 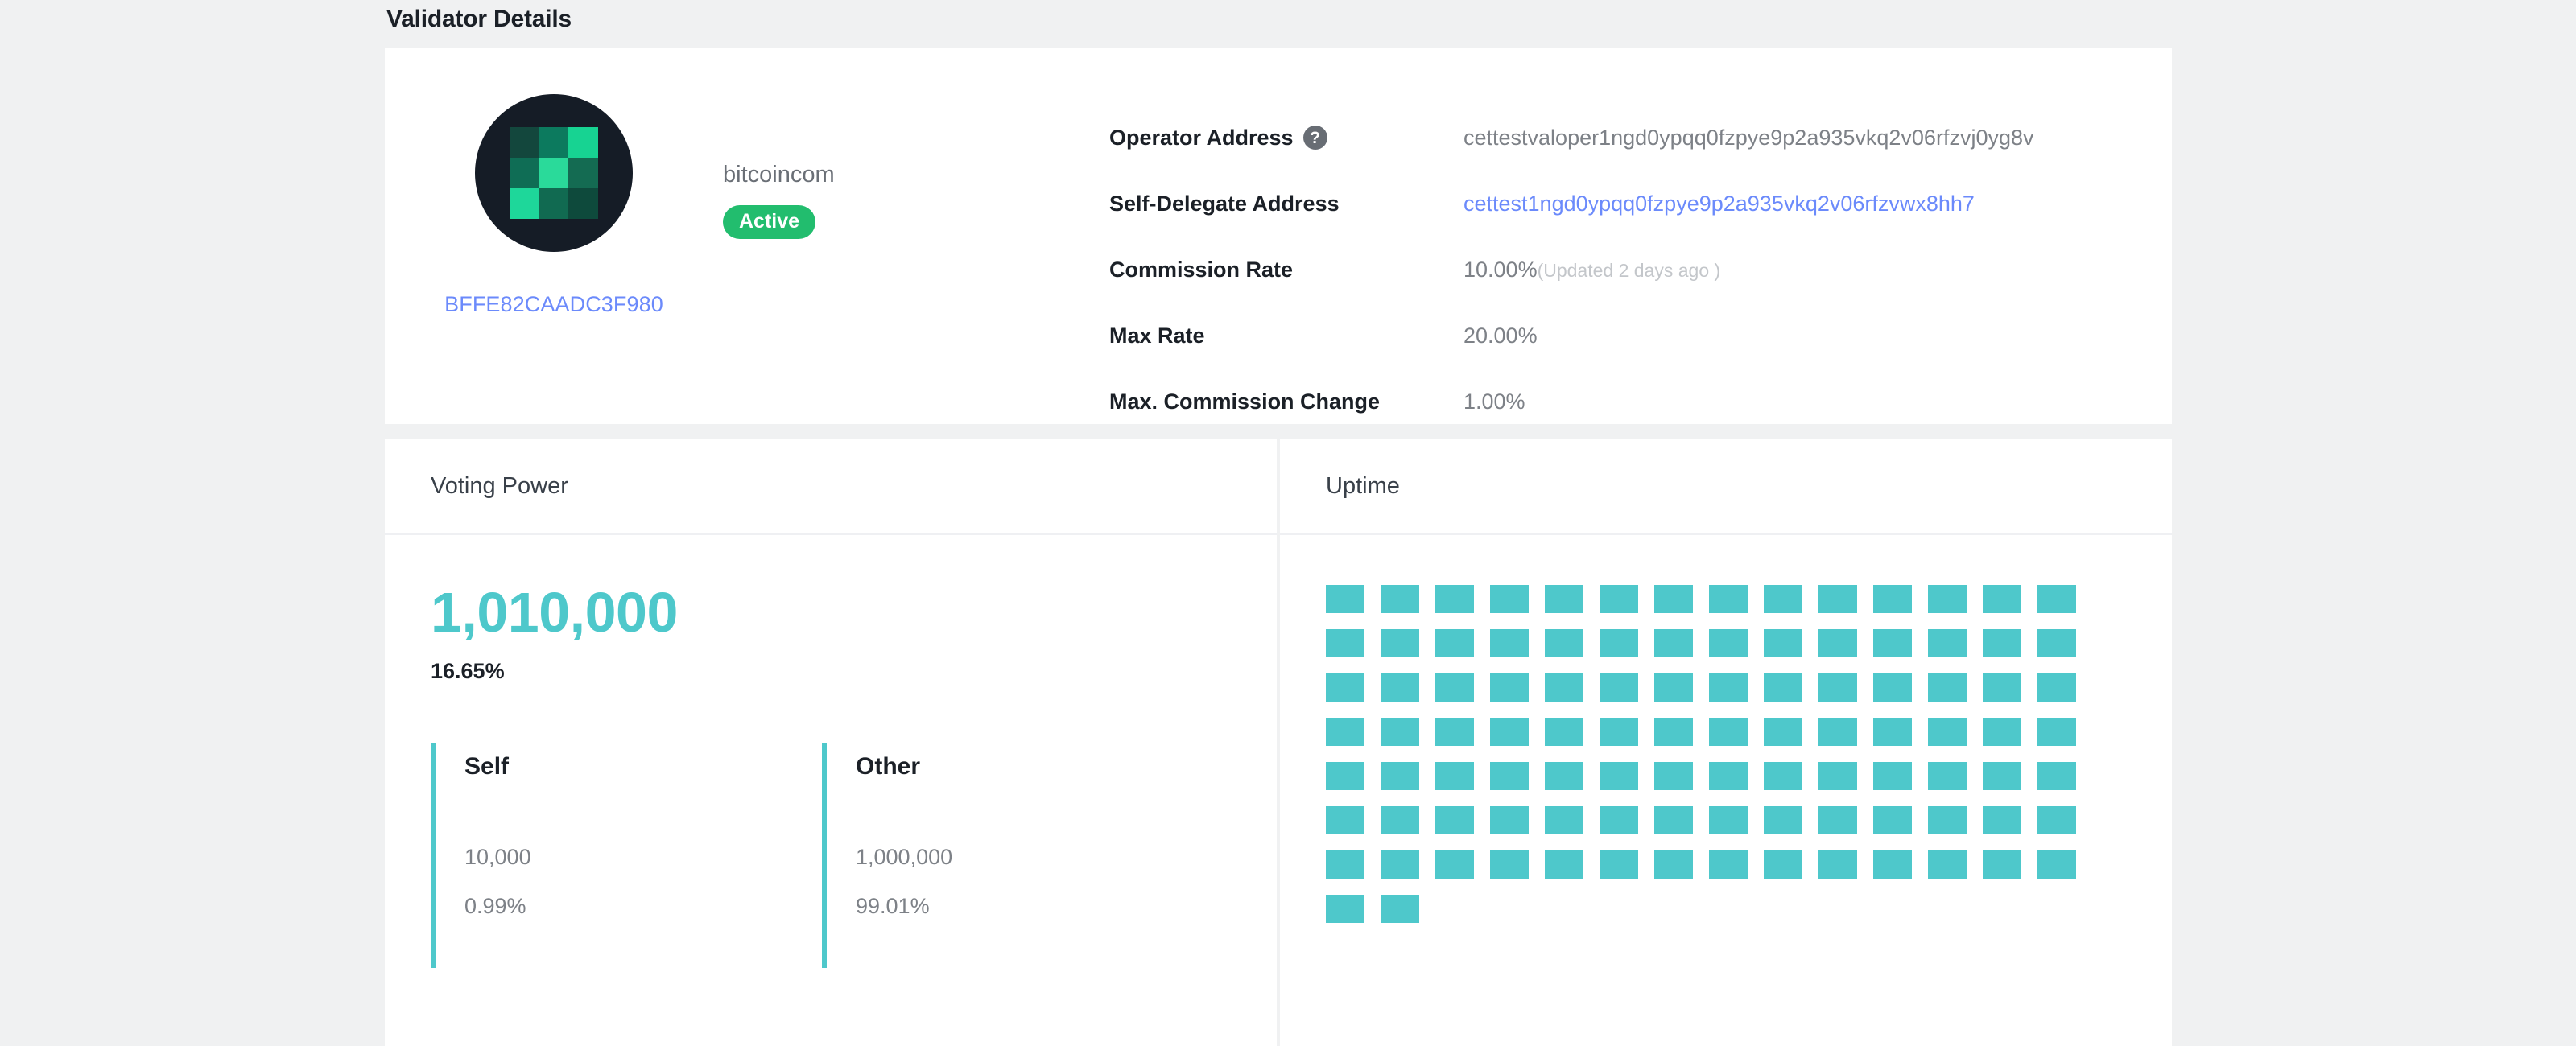 I want to click on validator-hash-link: BFFE82CAADC3F980, so click(x=553, y=304).